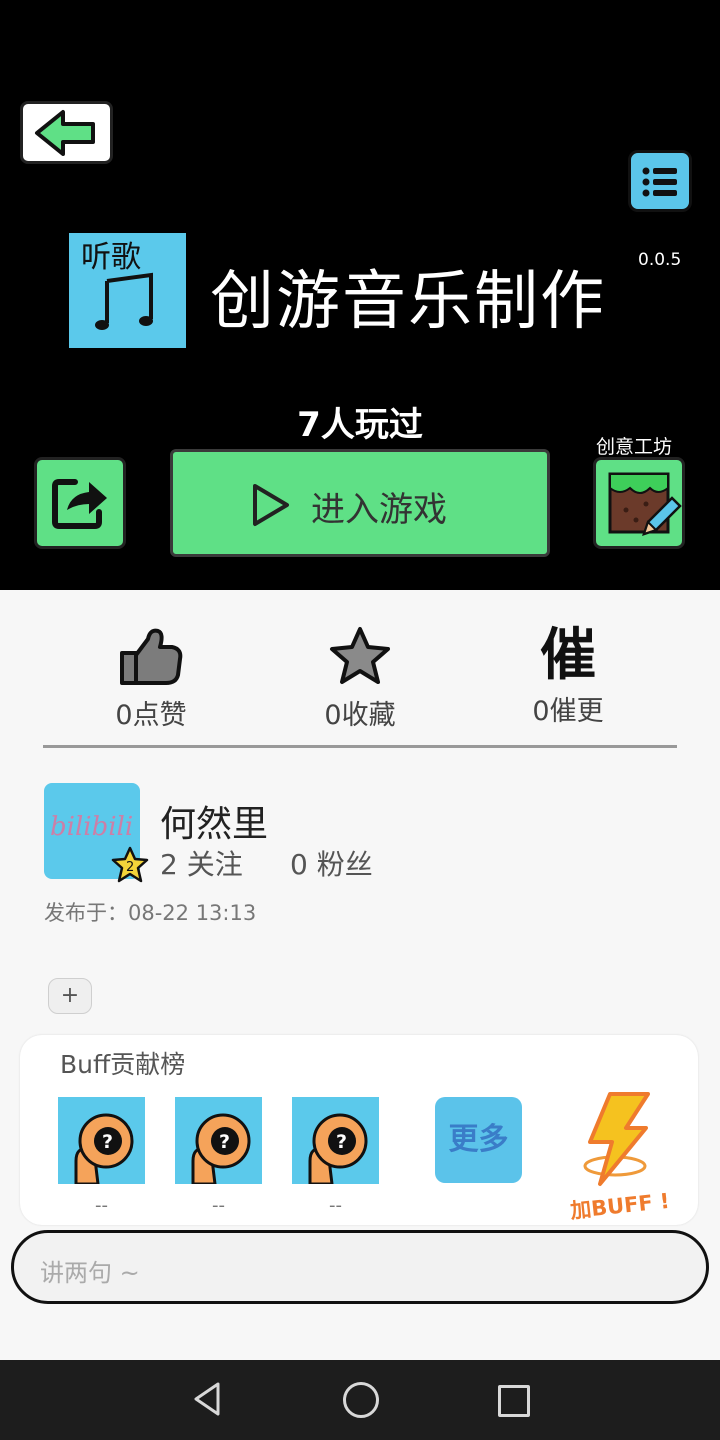 Image resolution: width=720 pixels, height=1440 pixels. I want to click on workshop-button, so click(639, 503).